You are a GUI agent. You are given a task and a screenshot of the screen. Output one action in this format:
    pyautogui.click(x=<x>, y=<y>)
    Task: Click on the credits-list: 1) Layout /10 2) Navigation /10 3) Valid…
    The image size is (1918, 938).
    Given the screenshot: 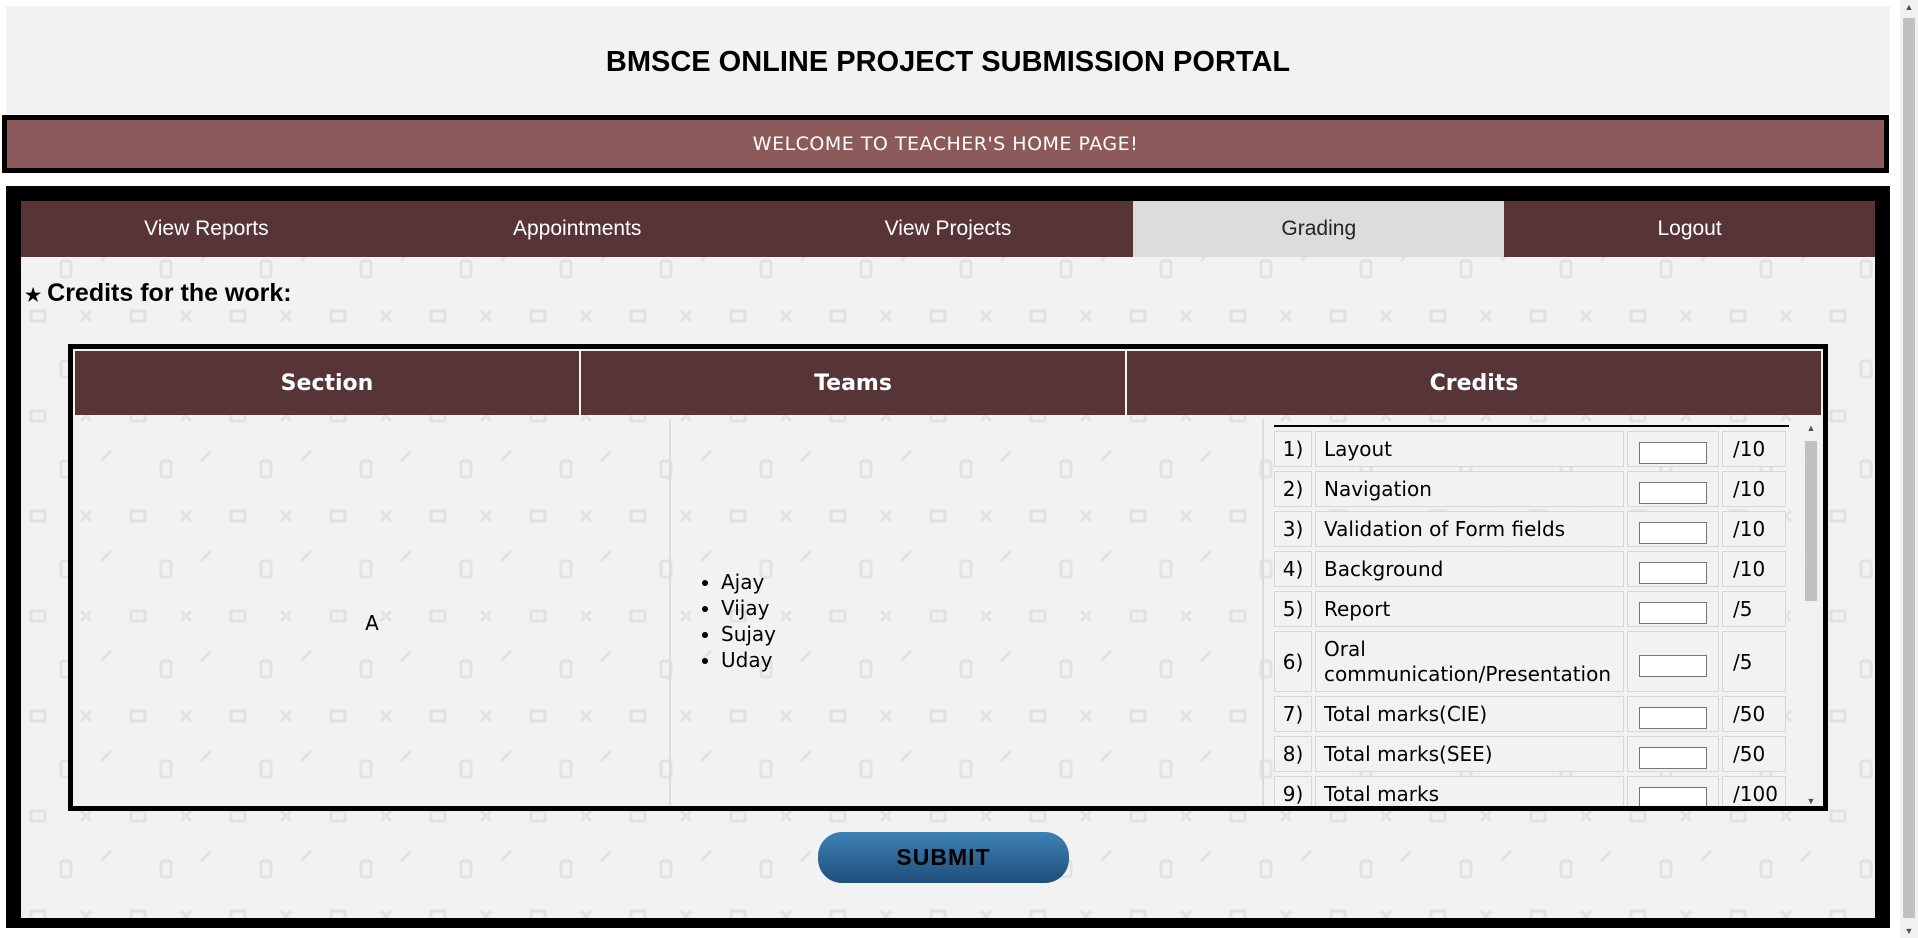 What is the action you would take?
    pyautogui.click(x=1531, y=615)
    